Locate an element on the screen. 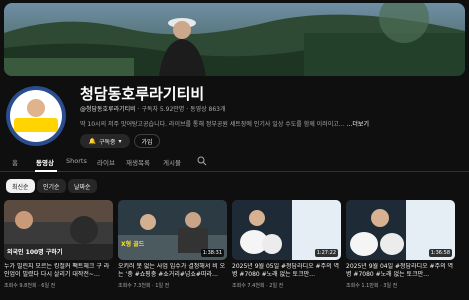  video-meta: 조회수 9.8천회 · 6일 전 is located at coordinates (30, 286).